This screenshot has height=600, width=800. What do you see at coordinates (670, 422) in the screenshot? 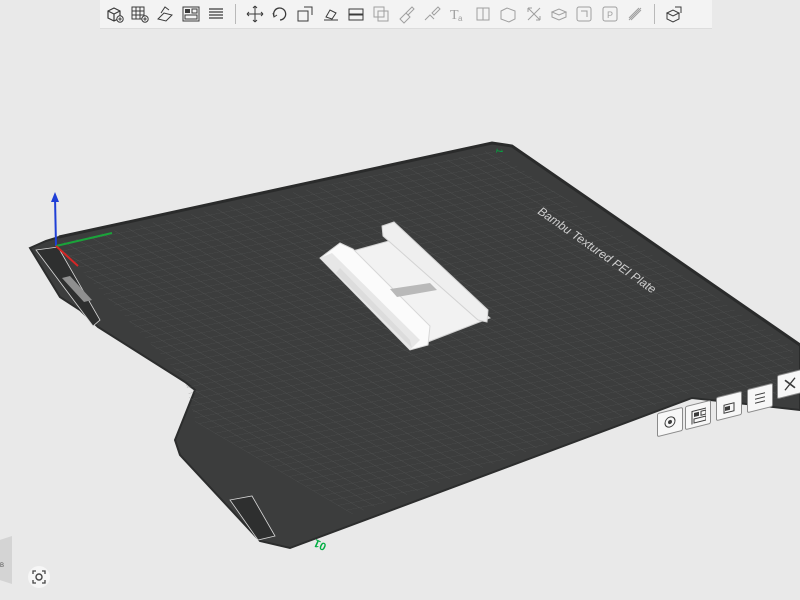
I see `auto-orient-icon` at bounding box center [670, 422].